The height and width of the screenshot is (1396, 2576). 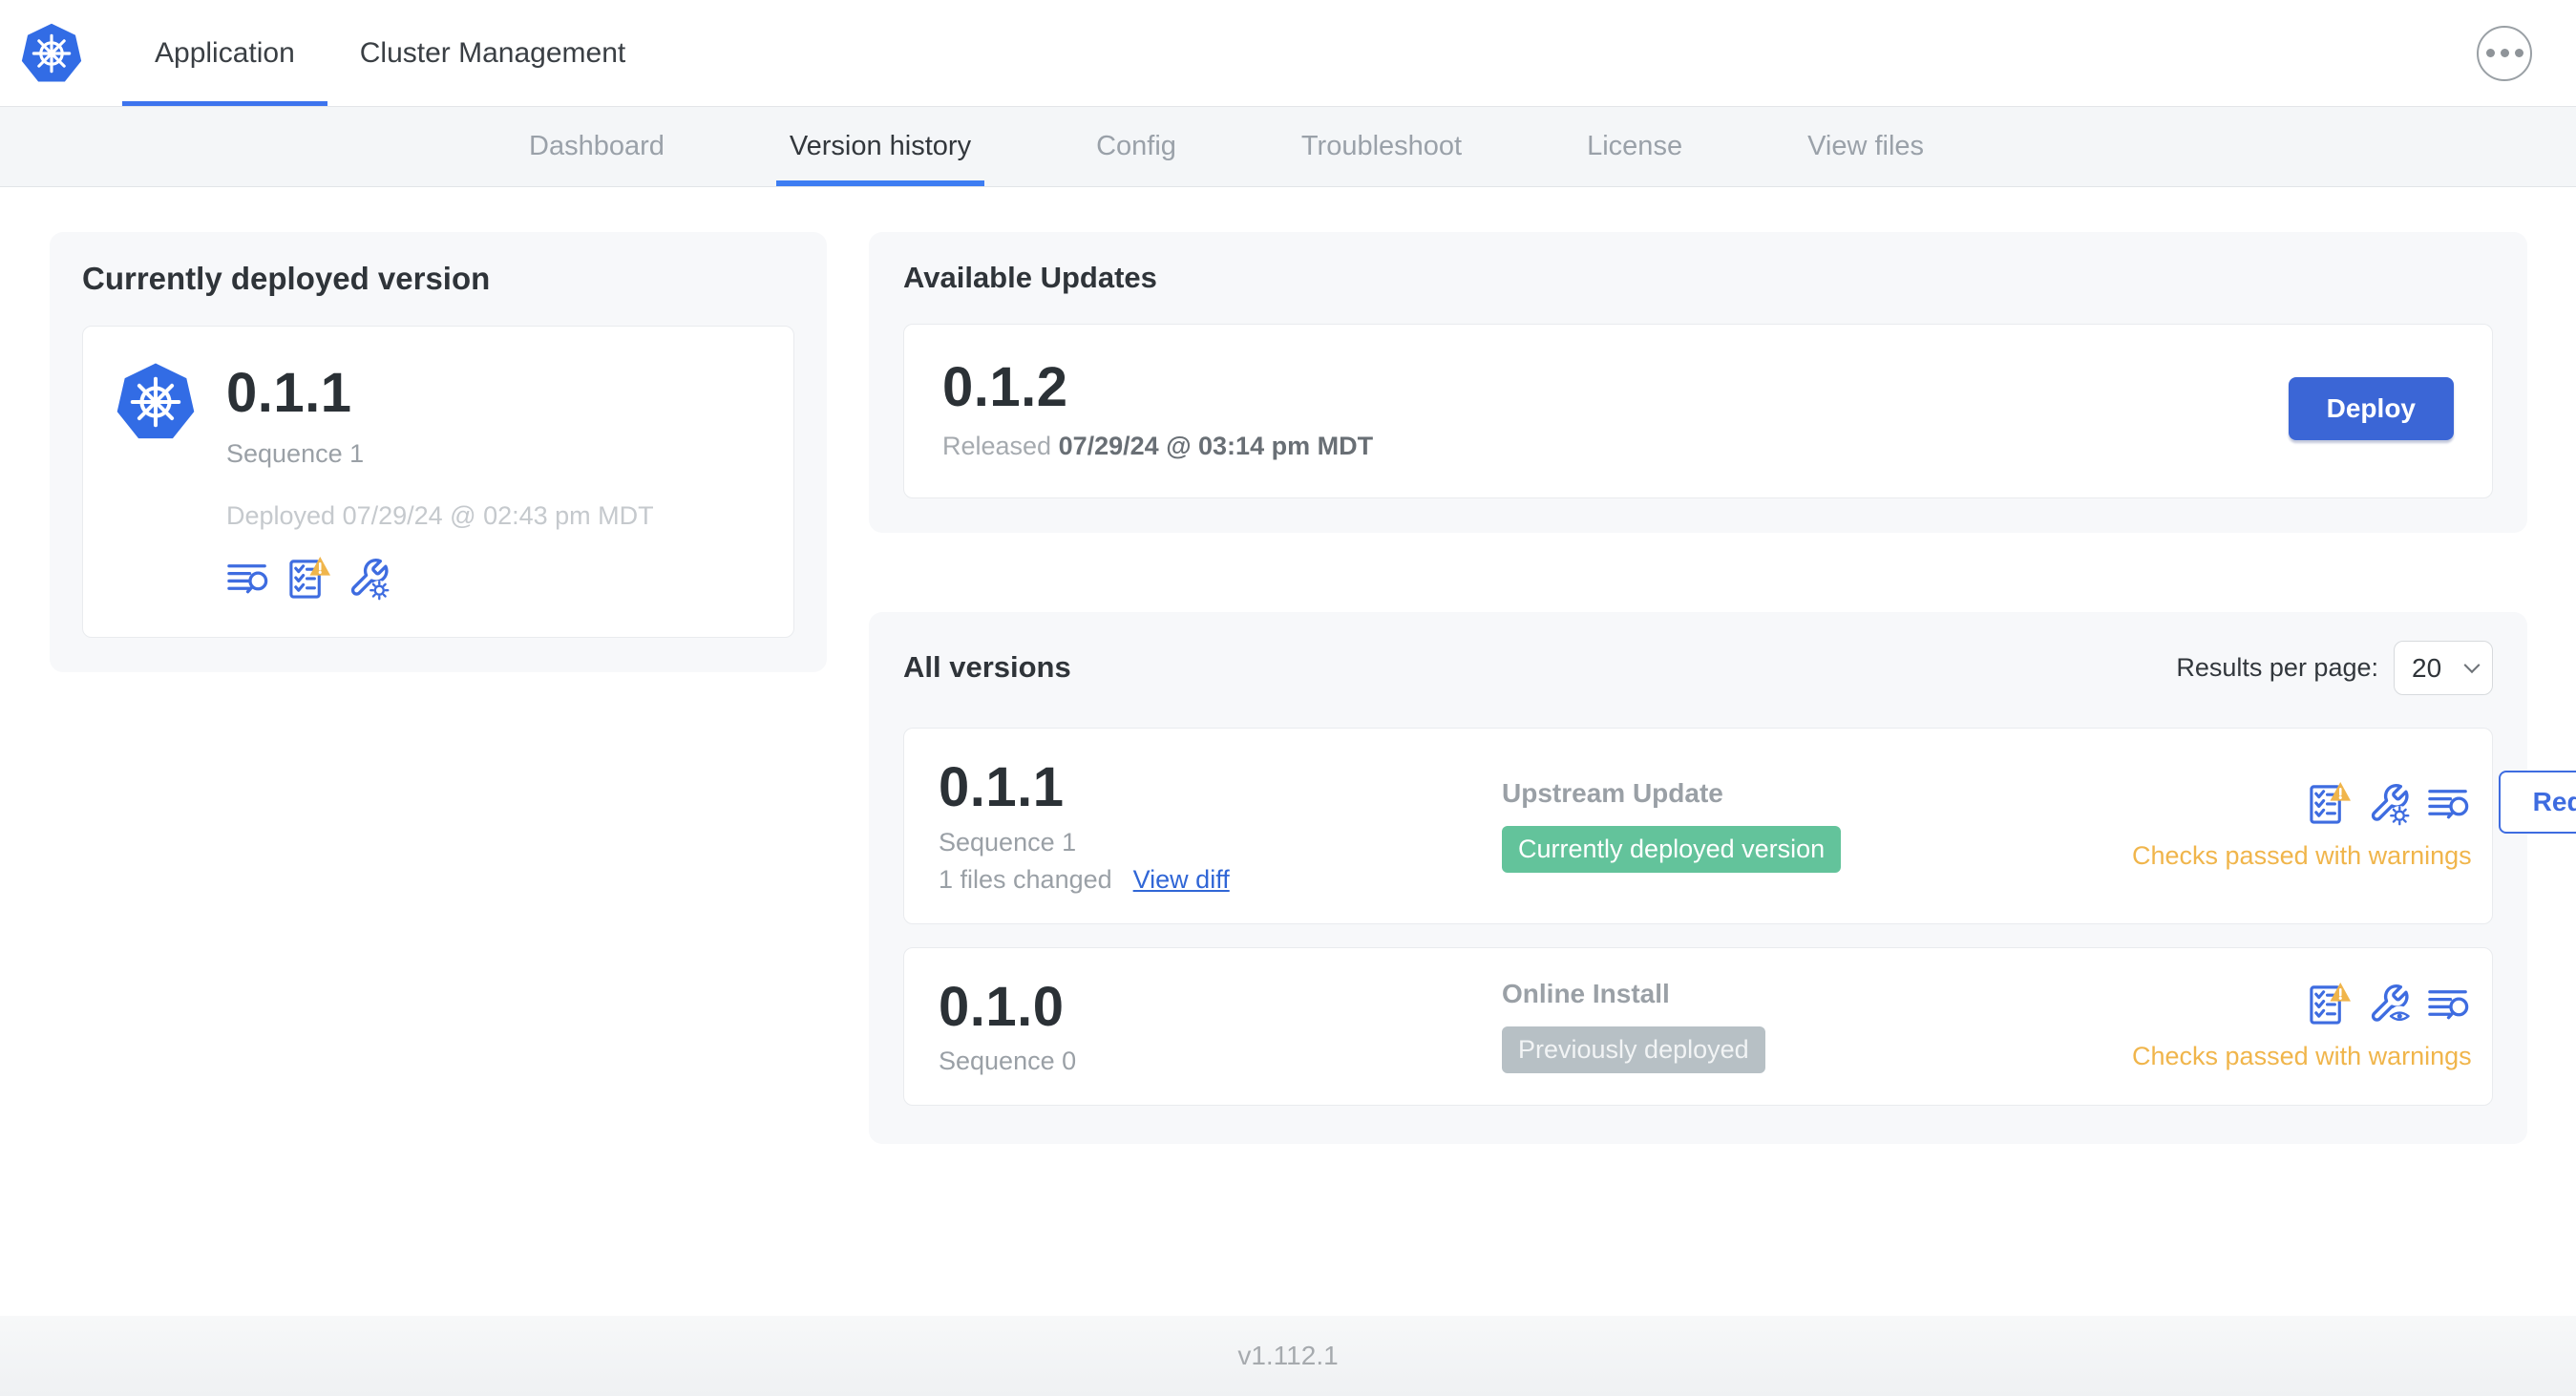 What do you see at coordinates (1181, 880) in the screenshot?
I see `view-diff-link: View diff` at bounding box center [1181, 880].